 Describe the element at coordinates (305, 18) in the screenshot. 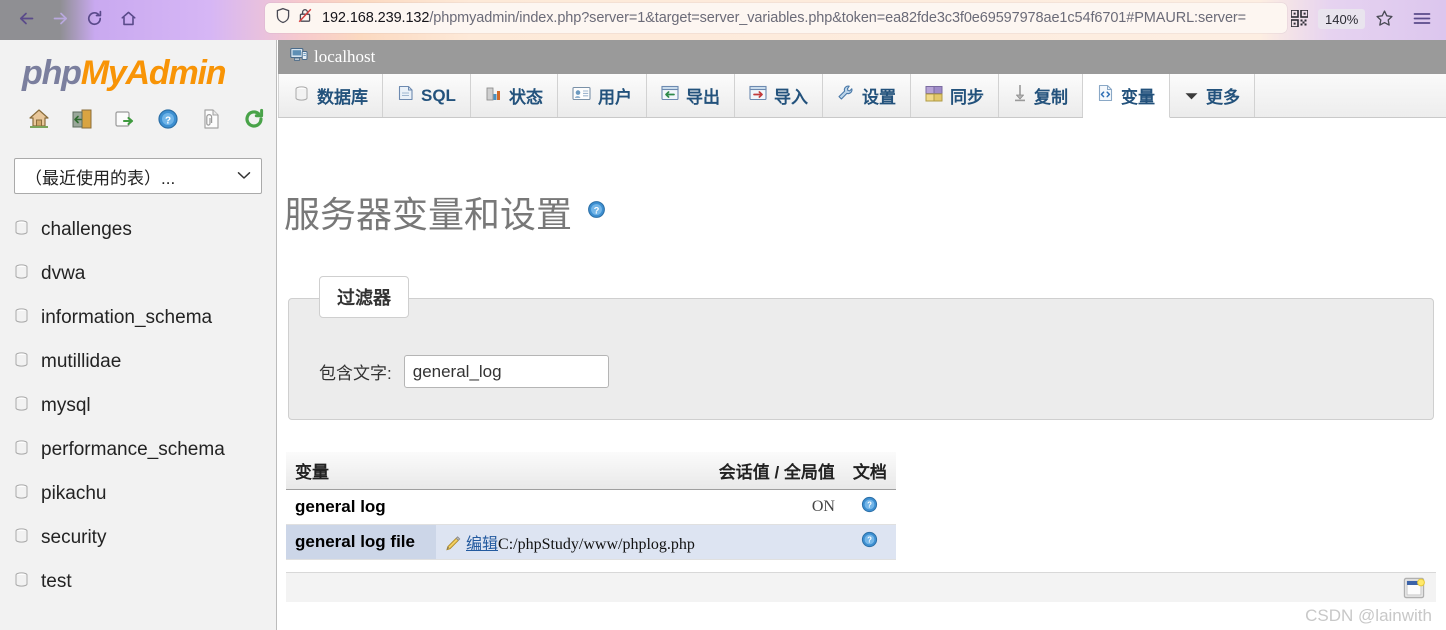

I see `lock-crossed-icon` at that location.